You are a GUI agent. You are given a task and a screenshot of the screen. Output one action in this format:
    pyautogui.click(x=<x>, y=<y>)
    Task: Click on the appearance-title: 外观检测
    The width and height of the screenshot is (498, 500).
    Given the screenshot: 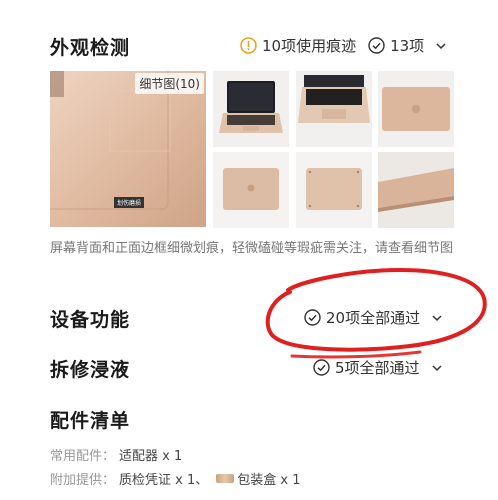 What is the action you would take?
    pyautogui.click(x=90, y=48)
    